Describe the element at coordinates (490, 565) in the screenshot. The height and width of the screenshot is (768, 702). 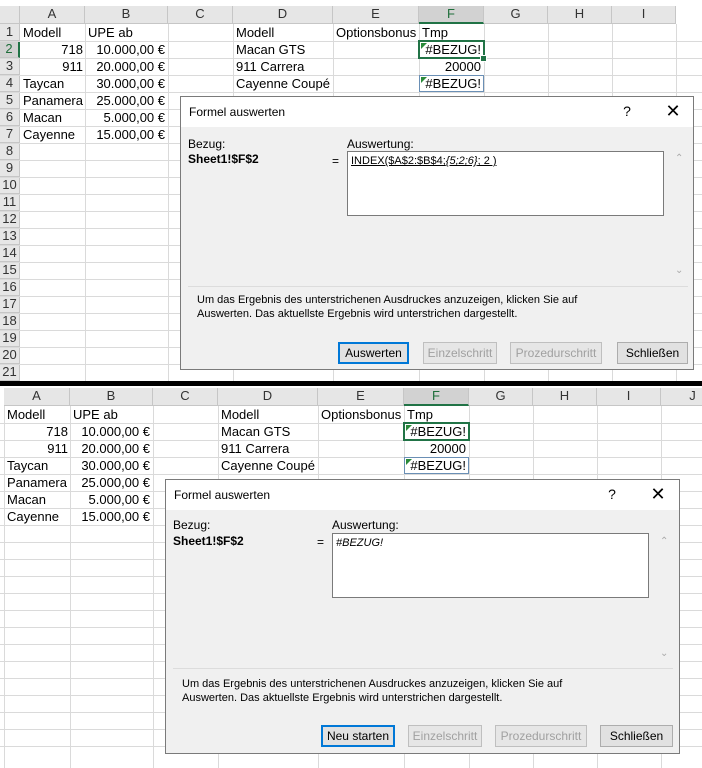
I see `evaluation-textbox: #BEZUG!` at that location.